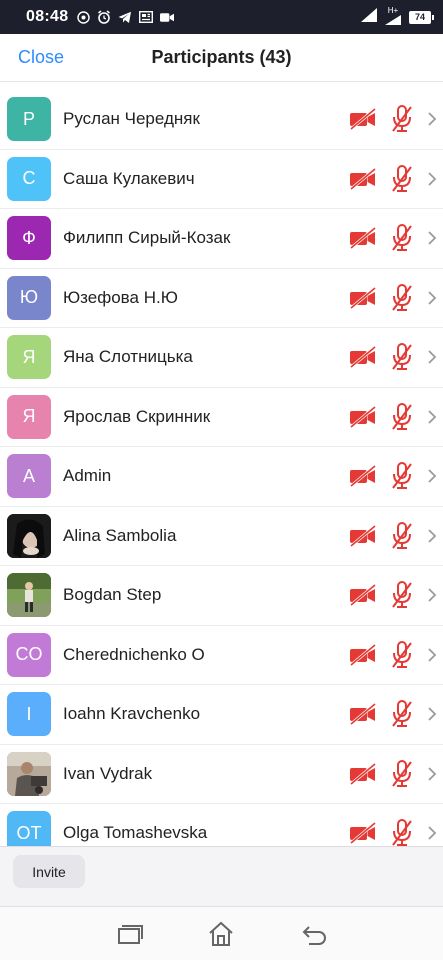  What do you see at coordinates (29, 476) in the screenshot?
I see `avatar: A` at bounding box center [29, 476].